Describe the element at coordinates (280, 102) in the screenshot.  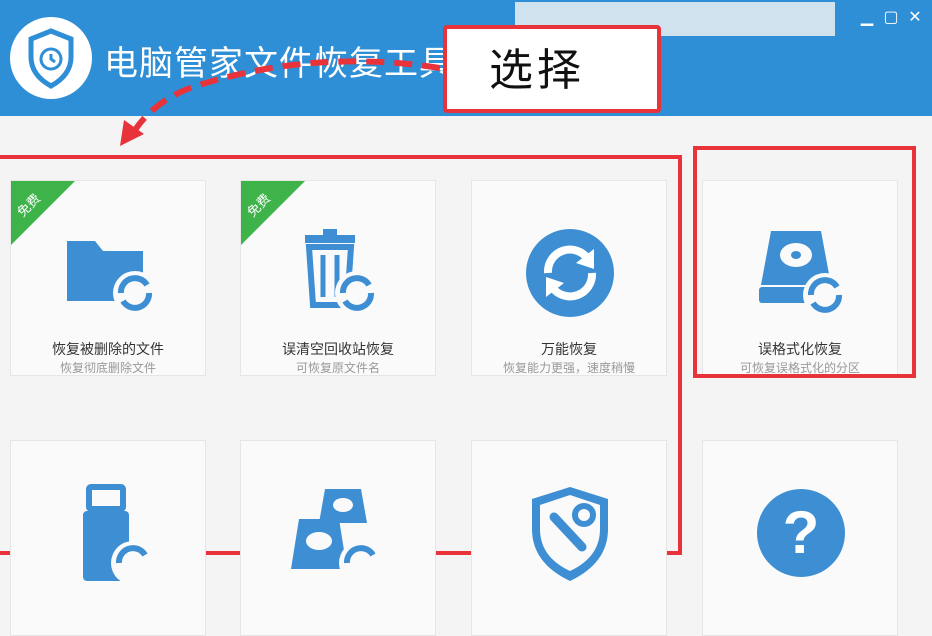
I see `annotation-arrow-icon` at that location.